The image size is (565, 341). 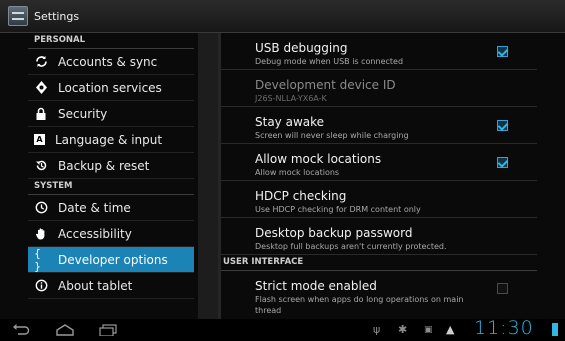 What do you see at coordinates (334, 233) in the screenshot?
I see `pref-title: Desktop backup password` at bounding box center [334, 233].